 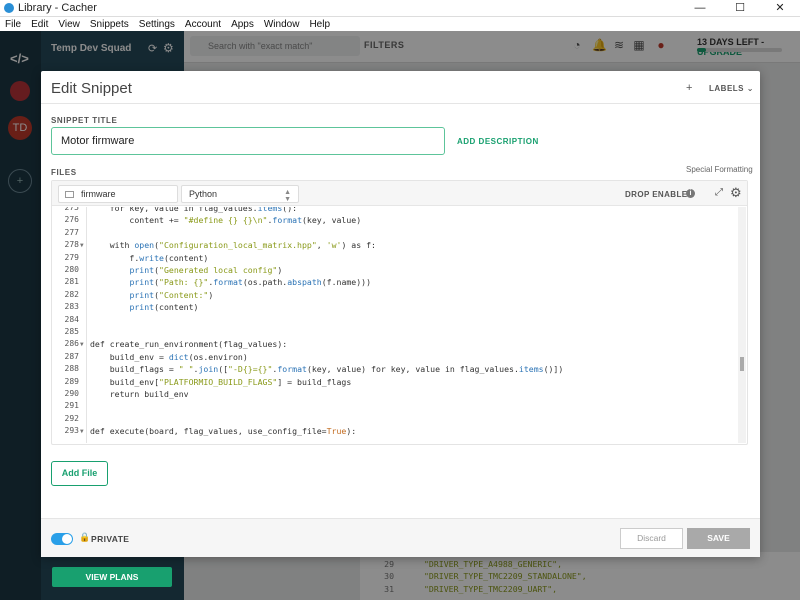 I want to click on add-file-button: Add File, so click(x=79, y=473).